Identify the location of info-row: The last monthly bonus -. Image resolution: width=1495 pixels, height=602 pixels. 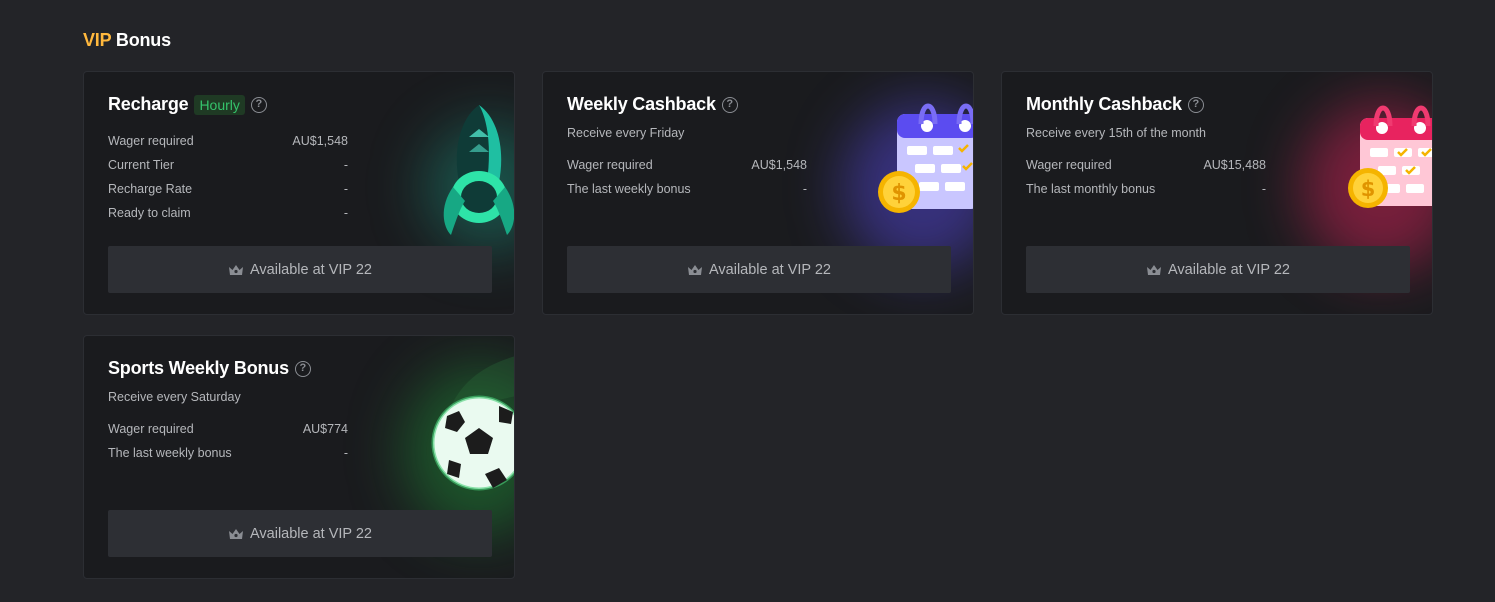
(1146, 189).